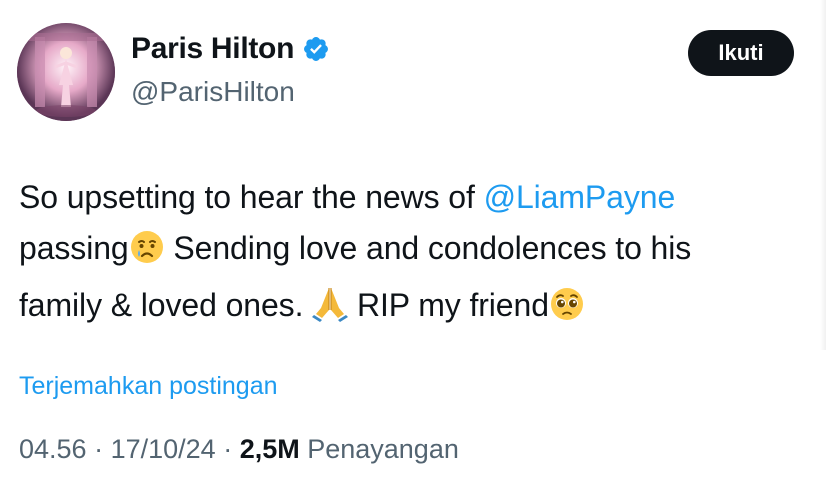 The width and height of the screenshot is (828, 483). What do you see at coordinates (147, 254) in the screenshot?
I see `crying-face-icon` at bounding box center [147, 254].